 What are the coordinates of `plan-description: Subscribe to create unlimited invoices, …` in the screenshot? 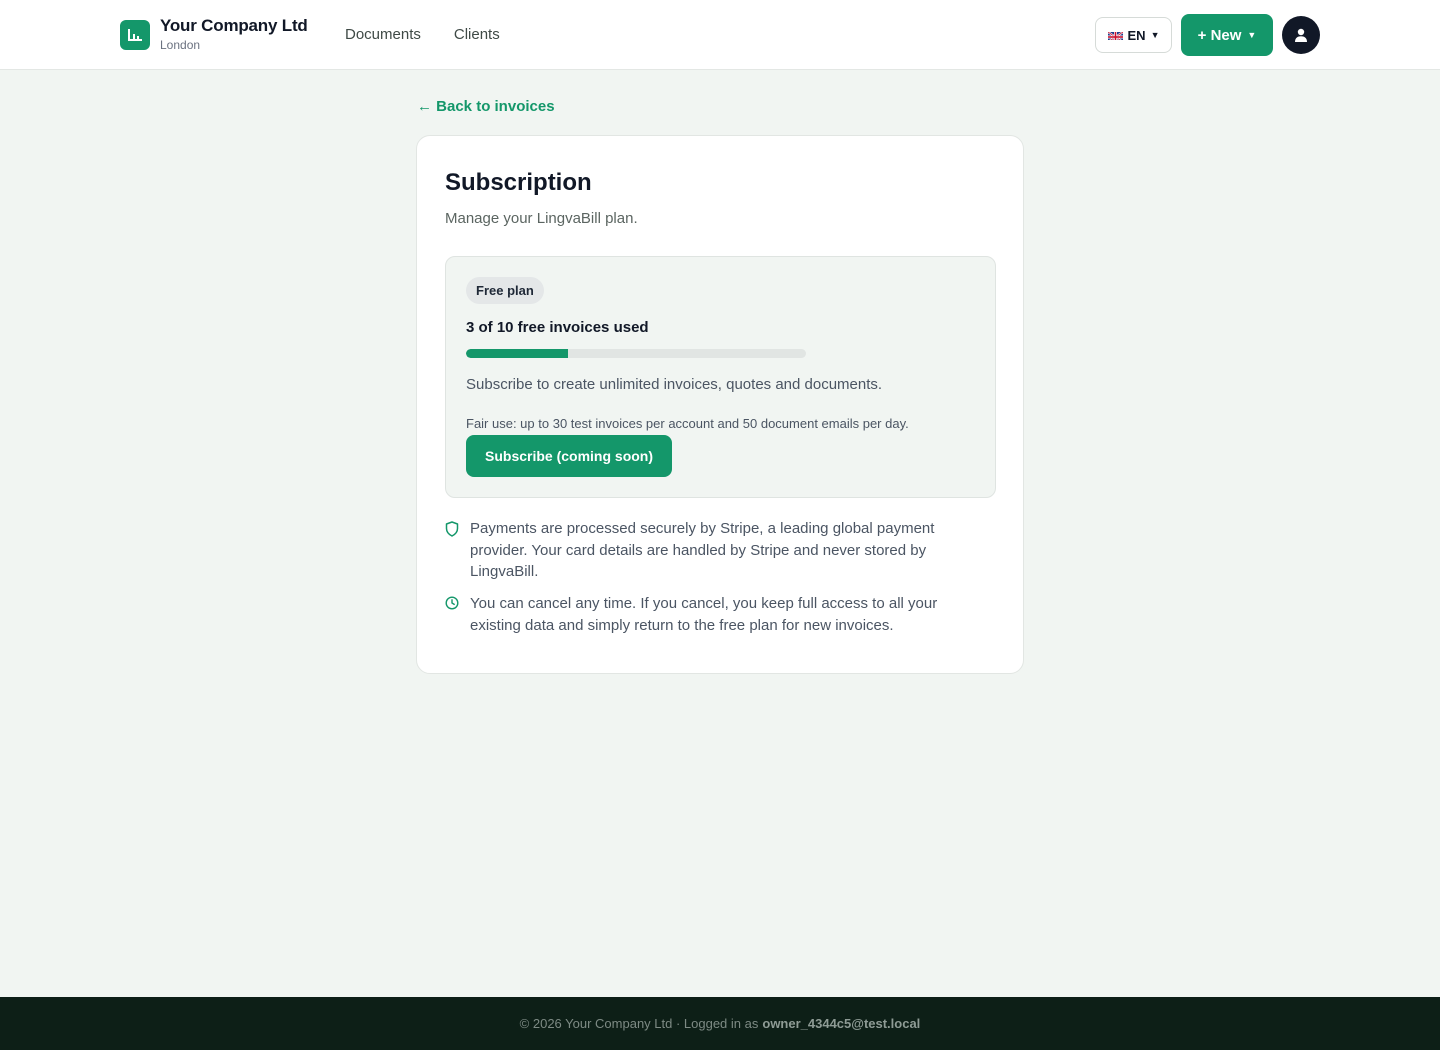 It's located at (674, 384).